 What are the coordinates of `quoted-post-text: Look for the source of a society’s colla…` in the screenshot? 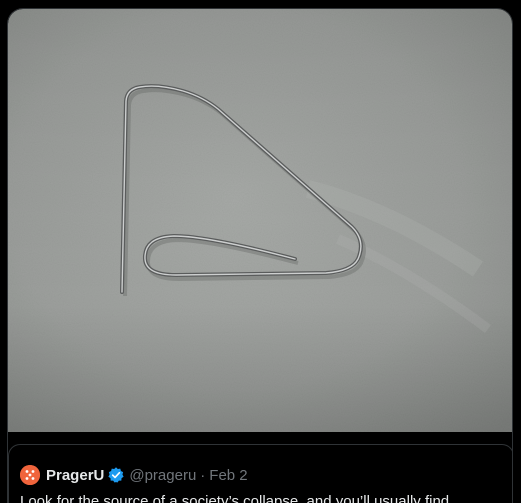 It's located at (242, 498).